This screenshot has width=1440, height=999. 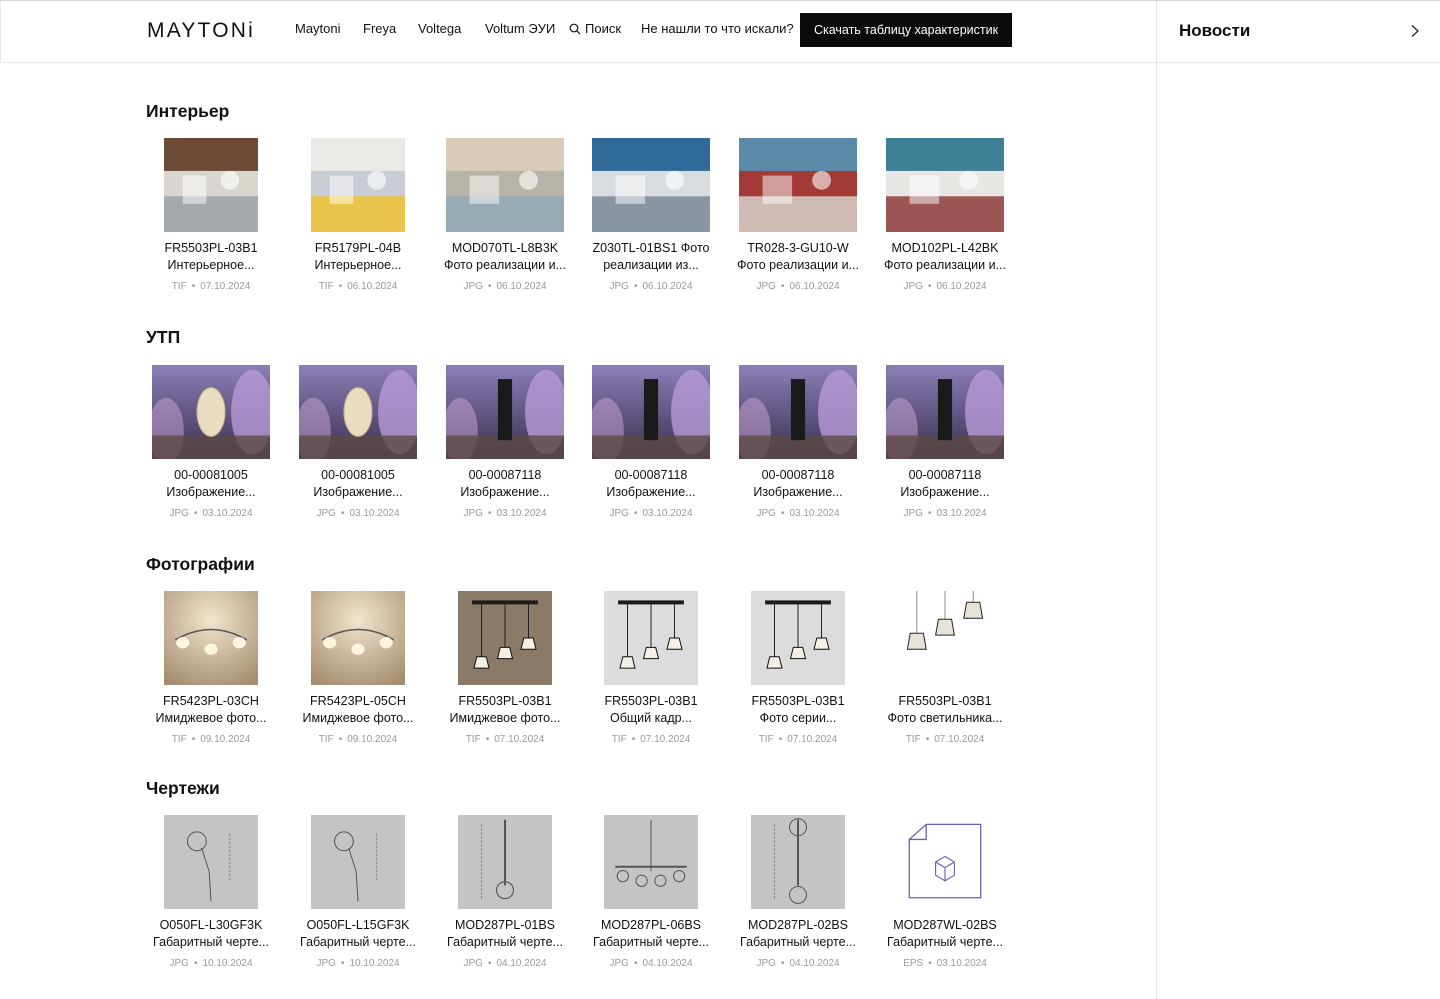 What do you see at coordinates (358, 475) in the screenshot?
I see `asset-code: 00-00081005` at bounding box center [358, 475].